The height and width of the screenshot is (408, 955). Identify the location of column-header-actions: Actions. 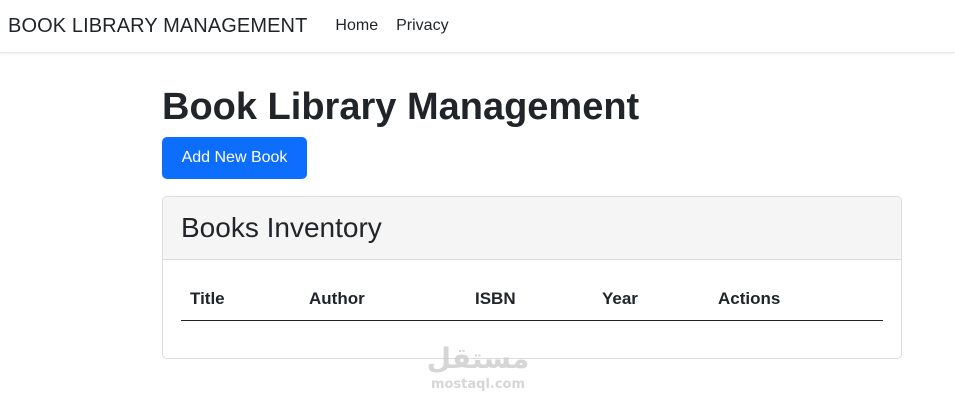
(800, 301).